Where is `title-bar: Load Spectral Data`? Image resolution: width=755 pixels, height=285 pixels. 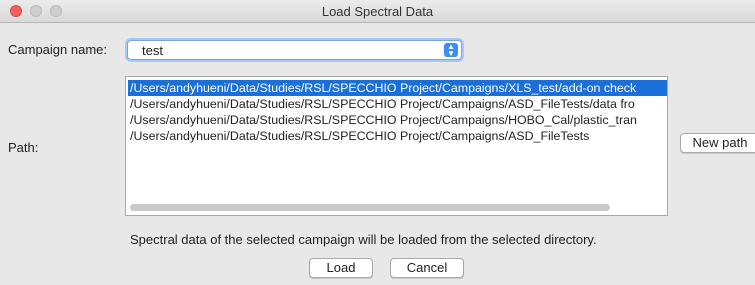 title-bar: Load Spectral Data is located at coordinates (377, 11).